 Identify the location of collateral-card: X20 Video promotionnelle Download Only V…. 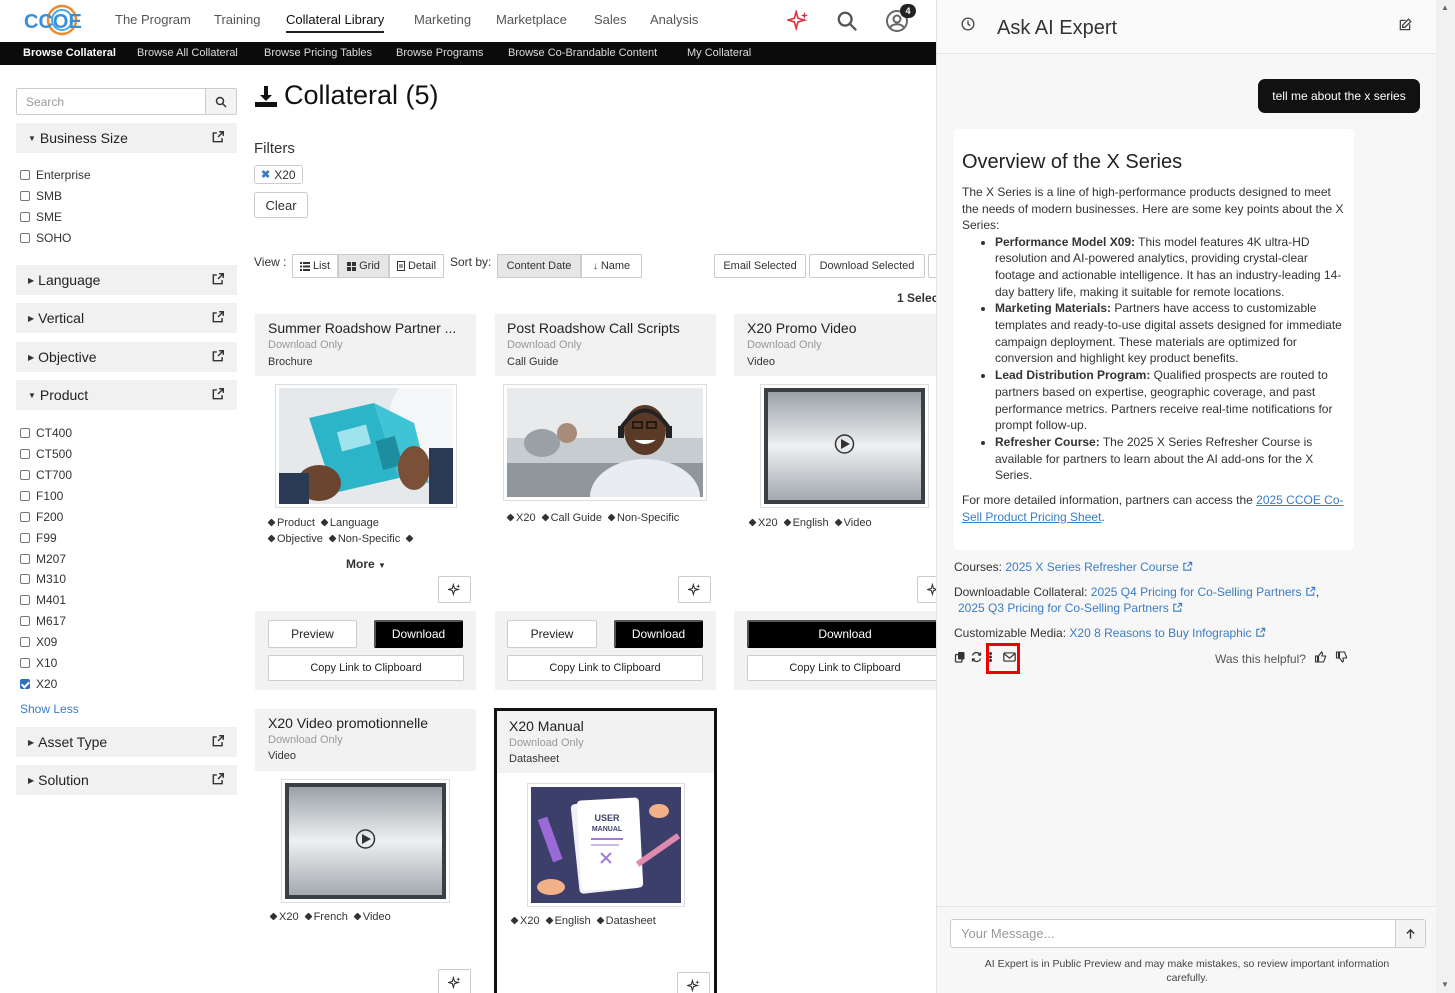
(365, 851).